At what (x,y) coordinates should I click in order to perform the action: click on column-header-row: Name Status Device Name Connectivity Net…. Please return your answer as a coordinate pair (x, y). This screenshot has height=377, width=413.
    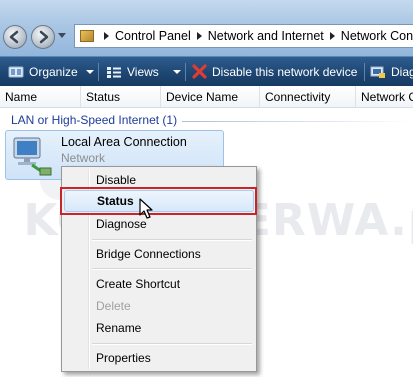
    Looking at the image, I should click on (206, 97).